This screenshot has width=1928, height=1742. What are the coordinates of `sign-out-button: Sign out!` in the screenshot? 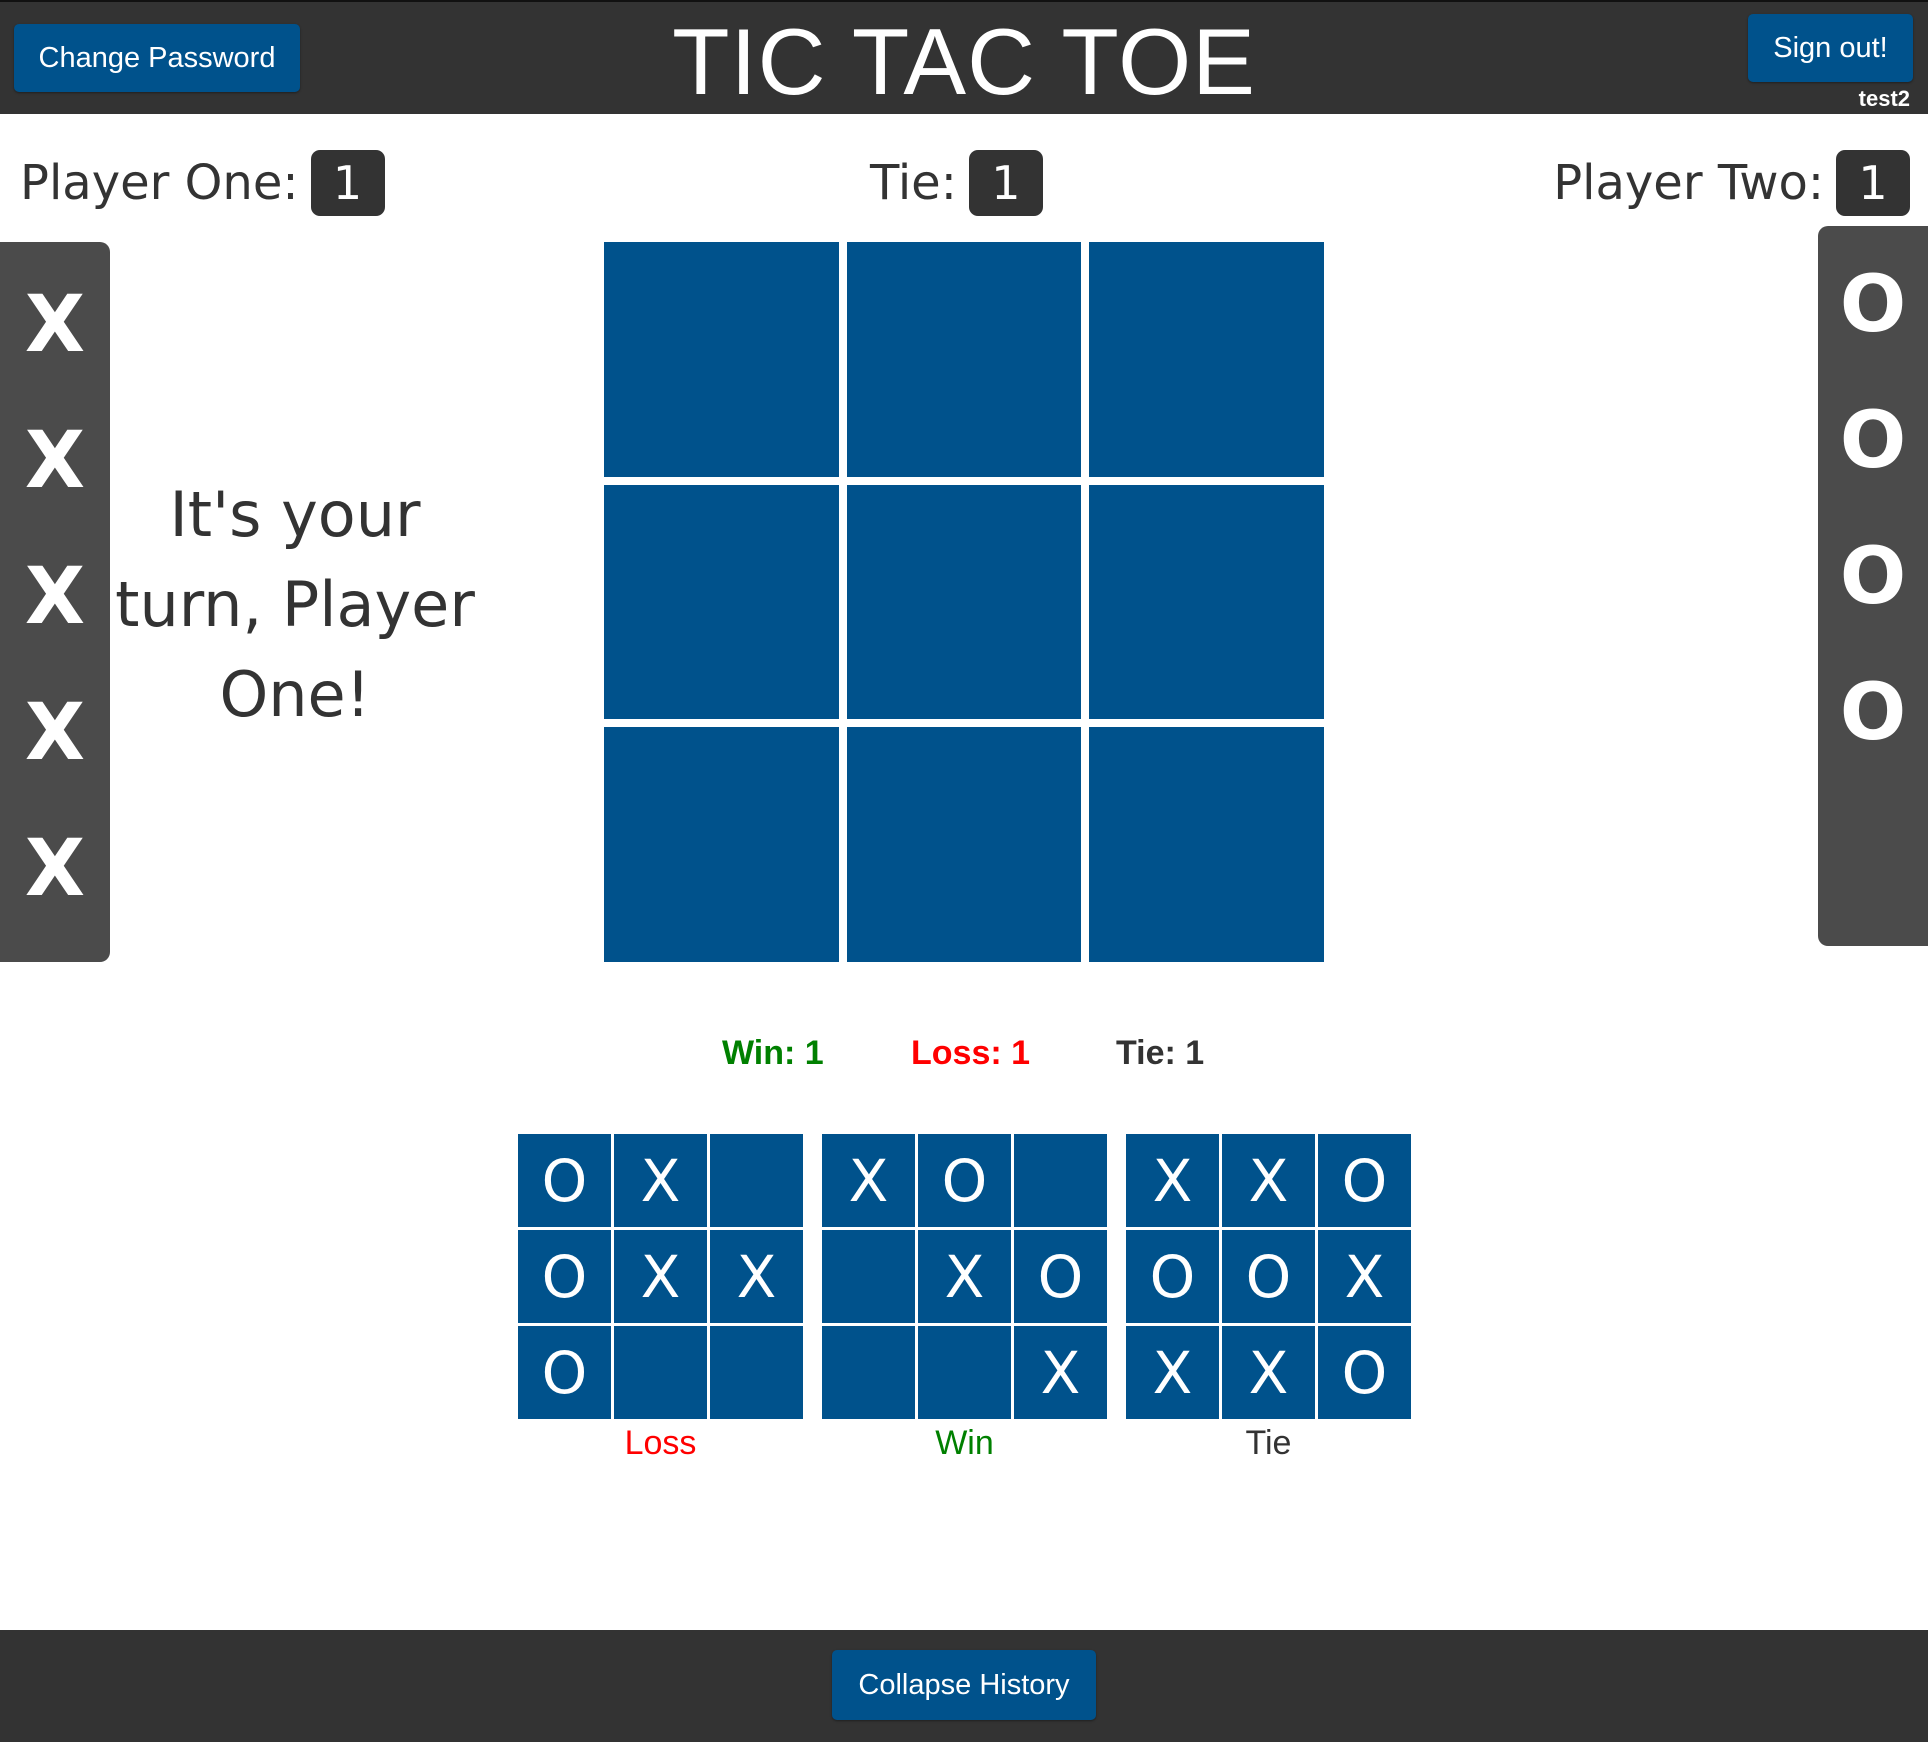 It's located at (1830, 48).